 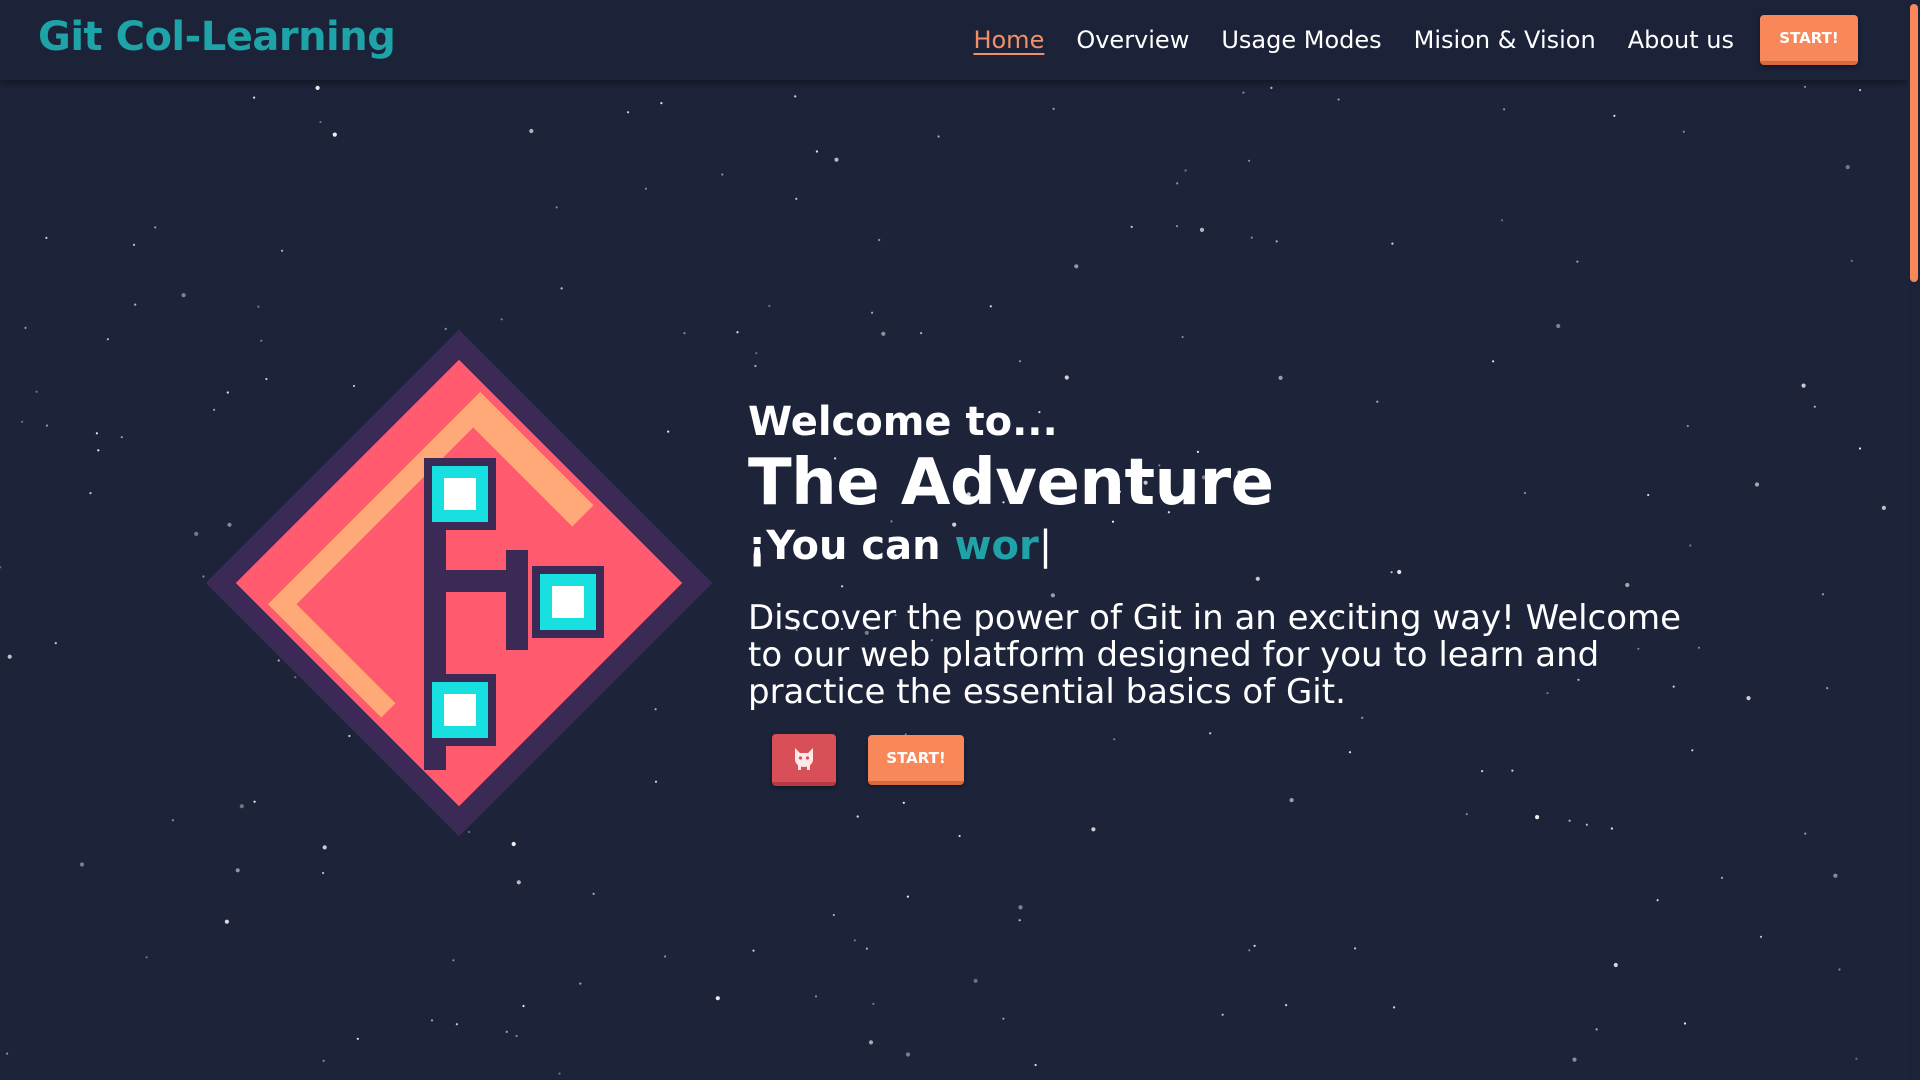 What do you see at coordinates (568, 602) in the screenshot?
I see `logo-node-right-center` at bounding box center [568, 602].